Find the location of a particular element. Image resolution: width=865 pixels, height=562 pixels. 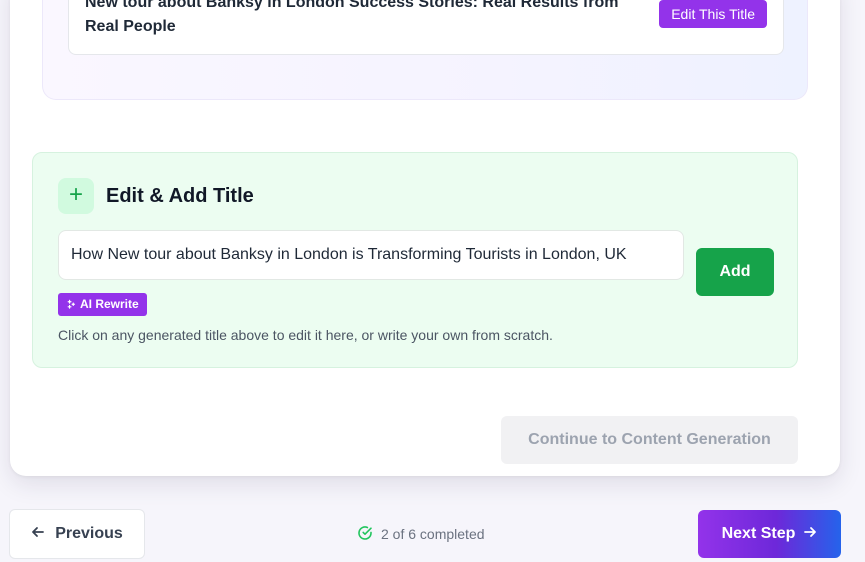

progress-indicator: 2 of 6 completed is located at coordinates (421, 534).